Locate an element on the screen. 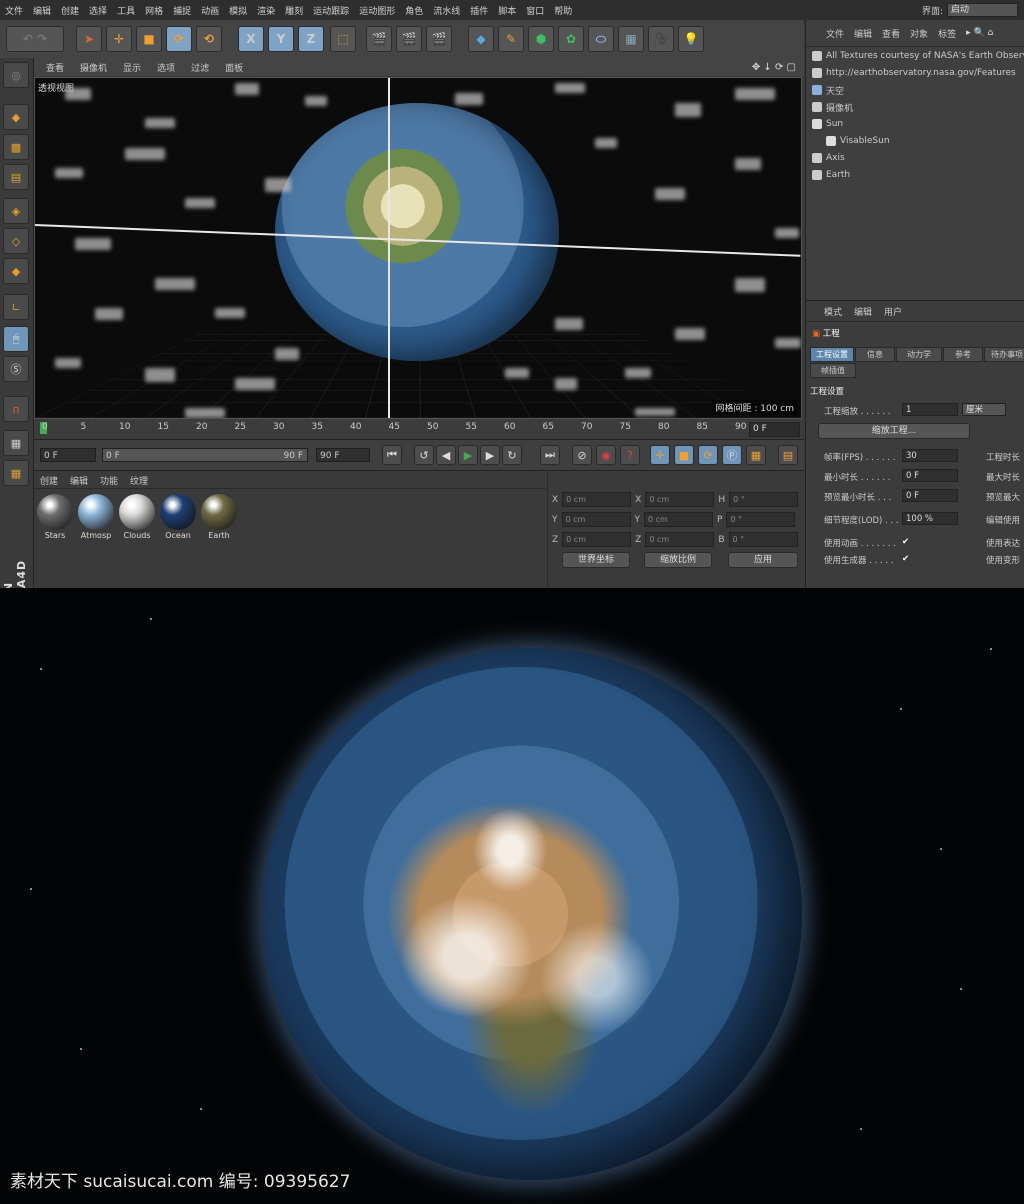  menu-item: 创建 is located at coordinates (70, 10).